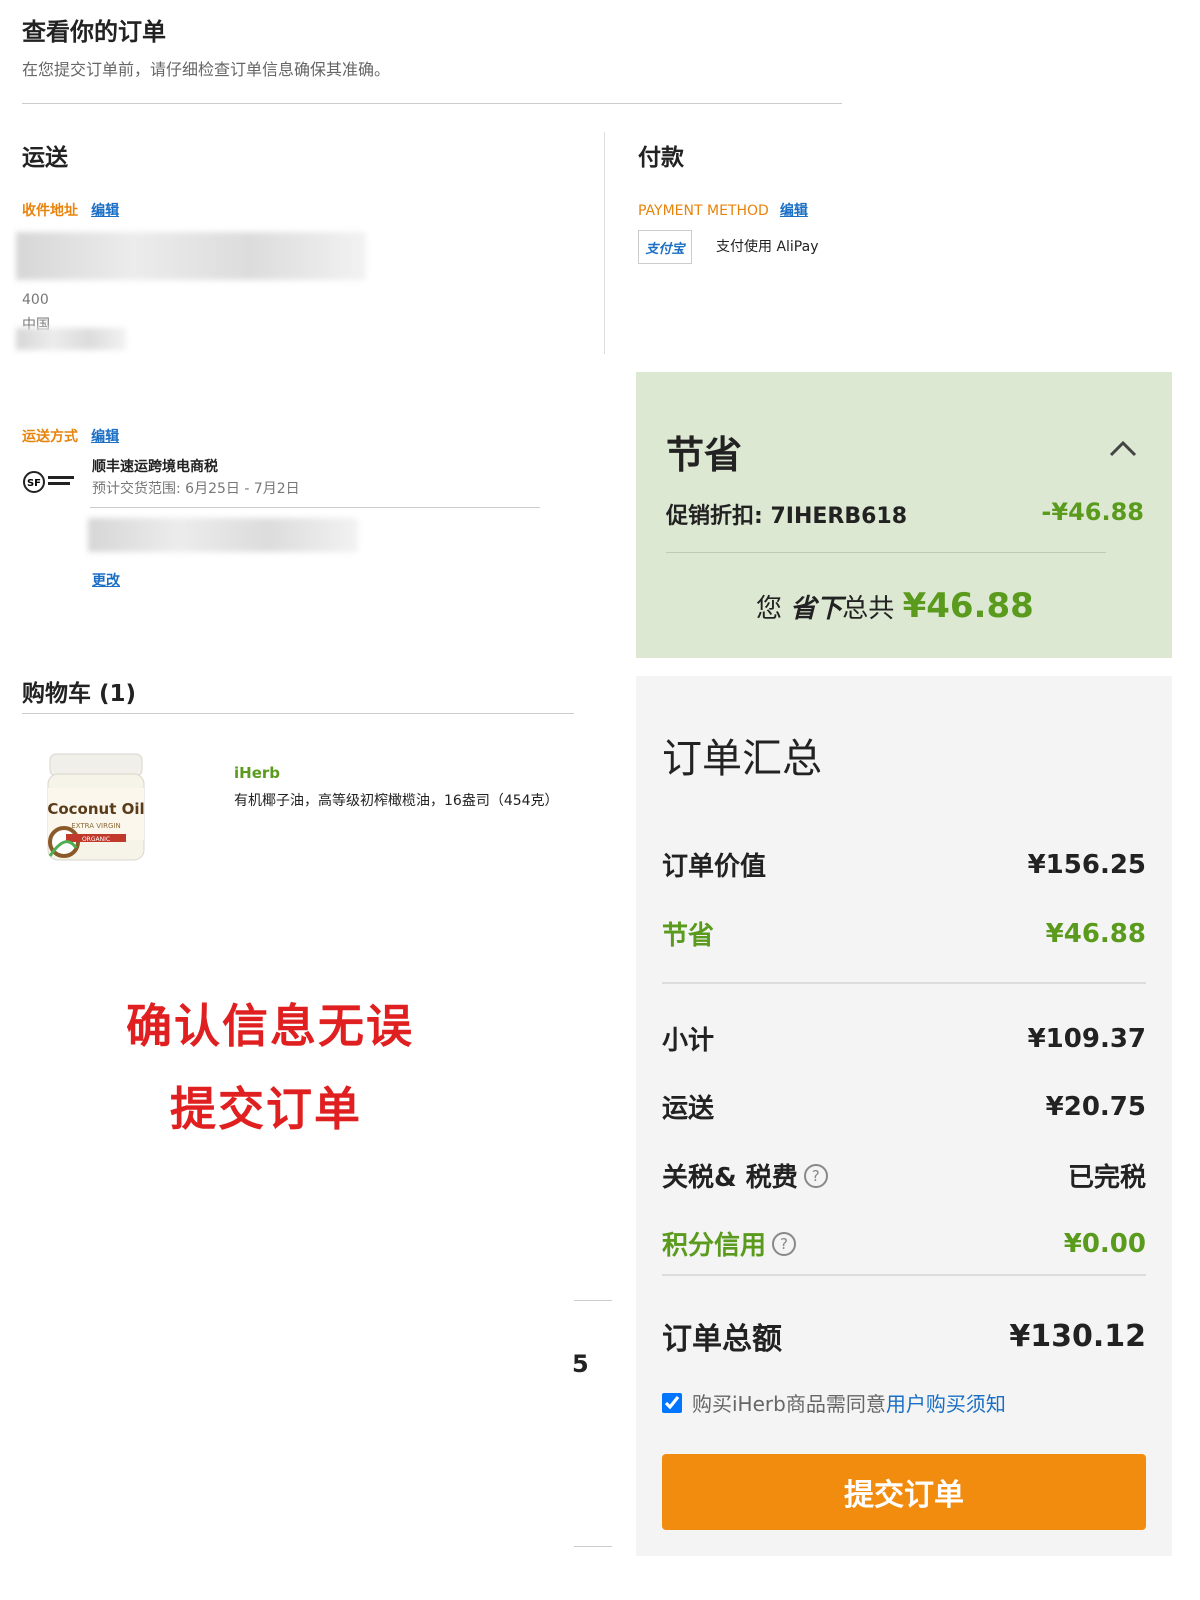  I want to click on shipping-method-range: 预计交货范围: 6月25日 - 7月2日, so click(196, 489).